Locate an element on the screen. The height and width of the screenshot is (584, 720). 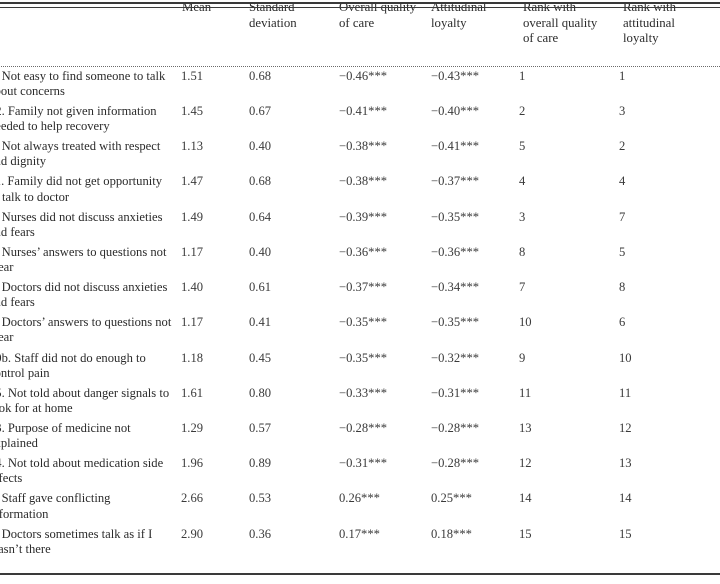
cell-attitudinal-loyalty: −0.28*** is located at coordinates (455, 428).